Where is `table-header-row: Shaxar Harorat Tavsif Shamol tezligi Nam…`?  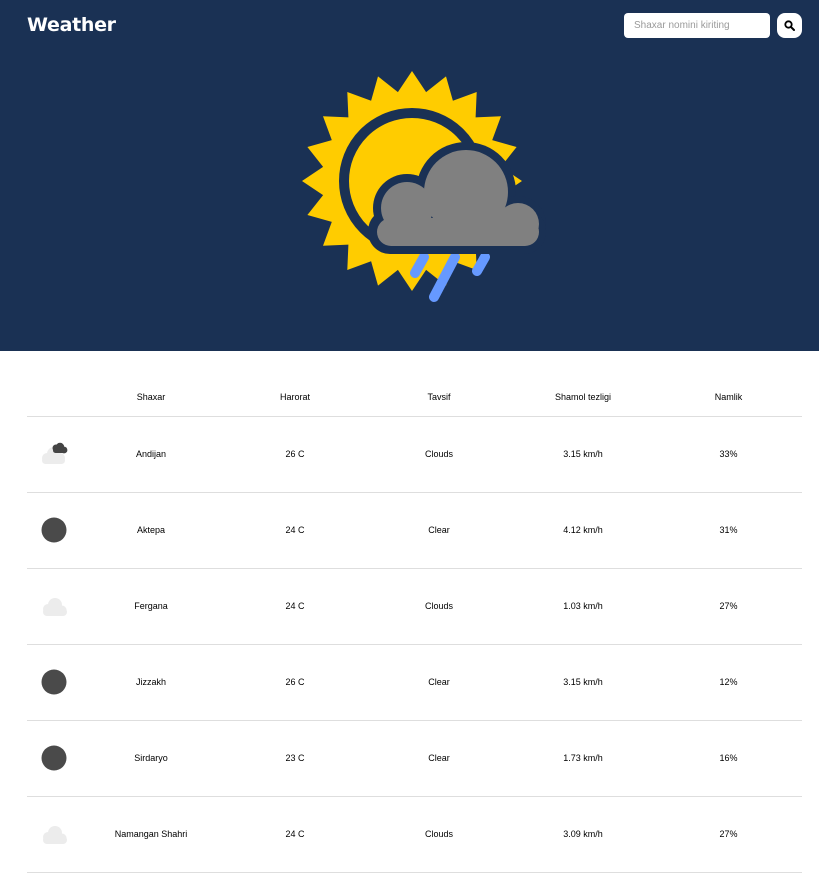 table-header-row: Shaxar Harorat Tavsif Shamol tezligi Nam… is located at coordinates (414, 398).